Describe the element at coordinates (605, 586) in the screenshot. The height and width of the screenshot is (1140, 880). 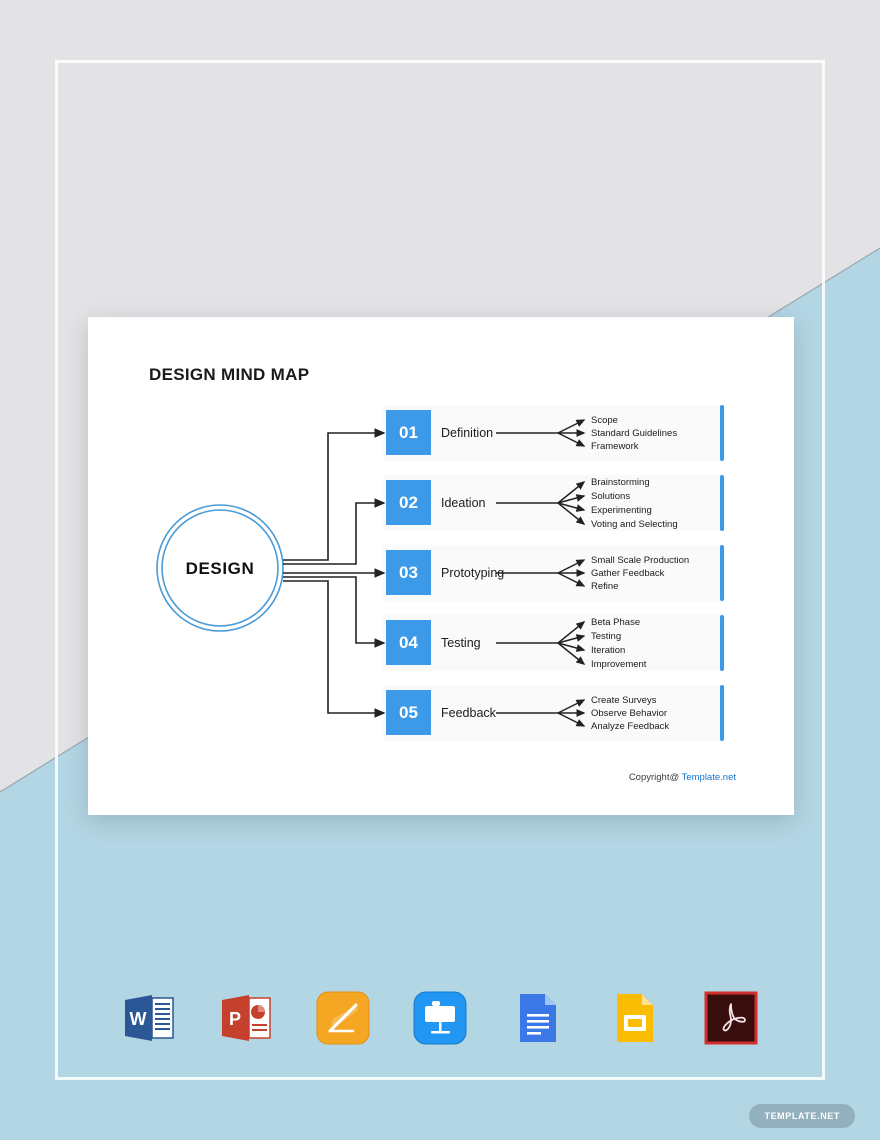
I see `sub-item: Refine` at that location.